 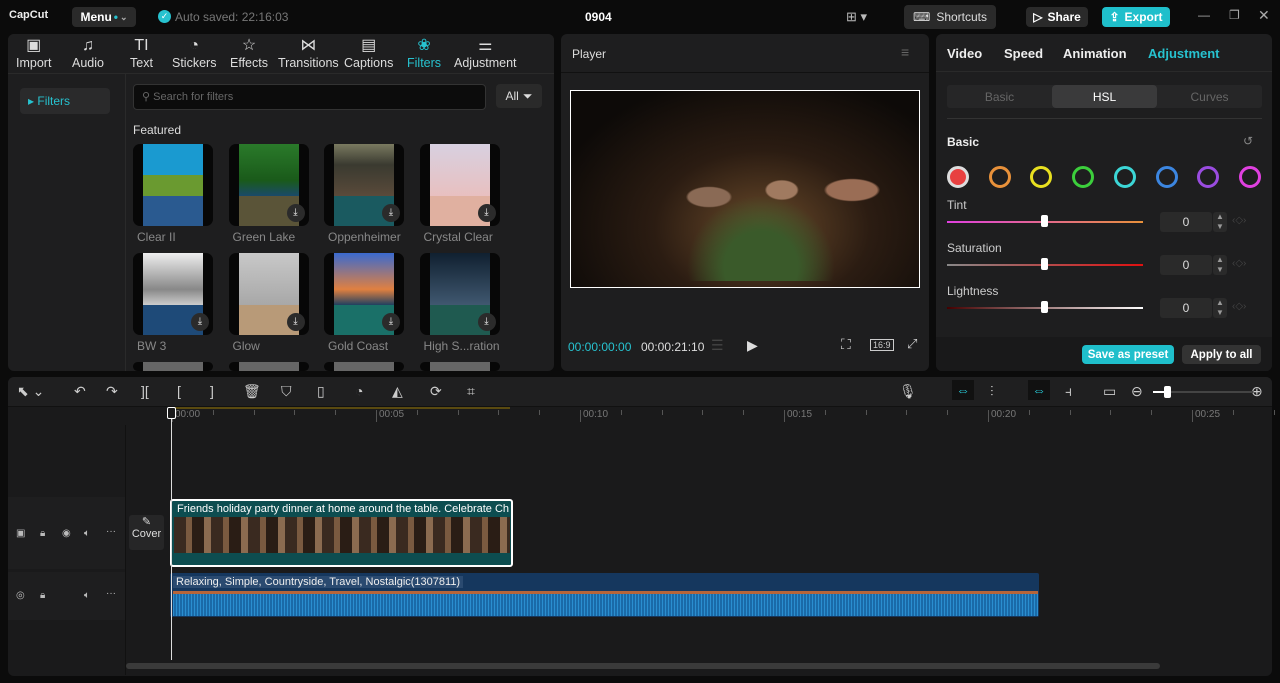 I want to click on horizontal-scrollbar, so click(x=643, y=666).